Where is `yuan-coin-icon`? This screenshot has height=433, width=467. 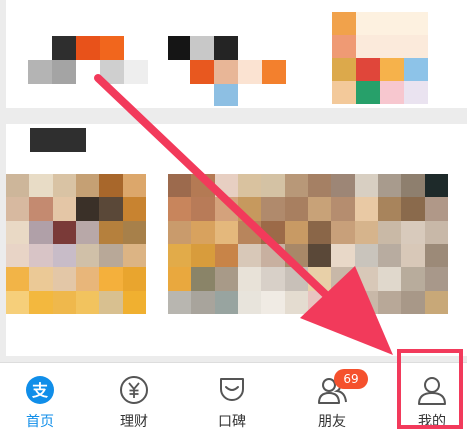 yuan-coin-icon is located at coordinates (134, 390).